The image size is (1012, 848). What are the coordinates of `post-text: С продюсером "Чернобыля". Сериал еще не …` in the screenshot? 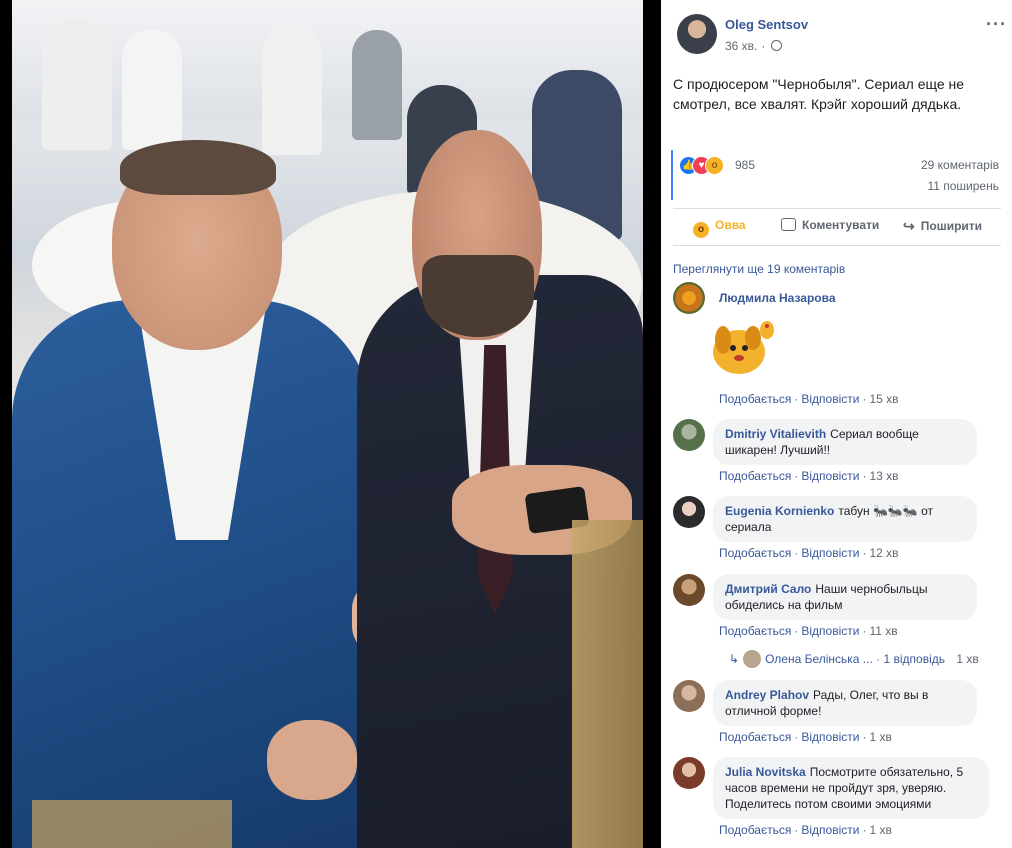 It's located at (819, 94).